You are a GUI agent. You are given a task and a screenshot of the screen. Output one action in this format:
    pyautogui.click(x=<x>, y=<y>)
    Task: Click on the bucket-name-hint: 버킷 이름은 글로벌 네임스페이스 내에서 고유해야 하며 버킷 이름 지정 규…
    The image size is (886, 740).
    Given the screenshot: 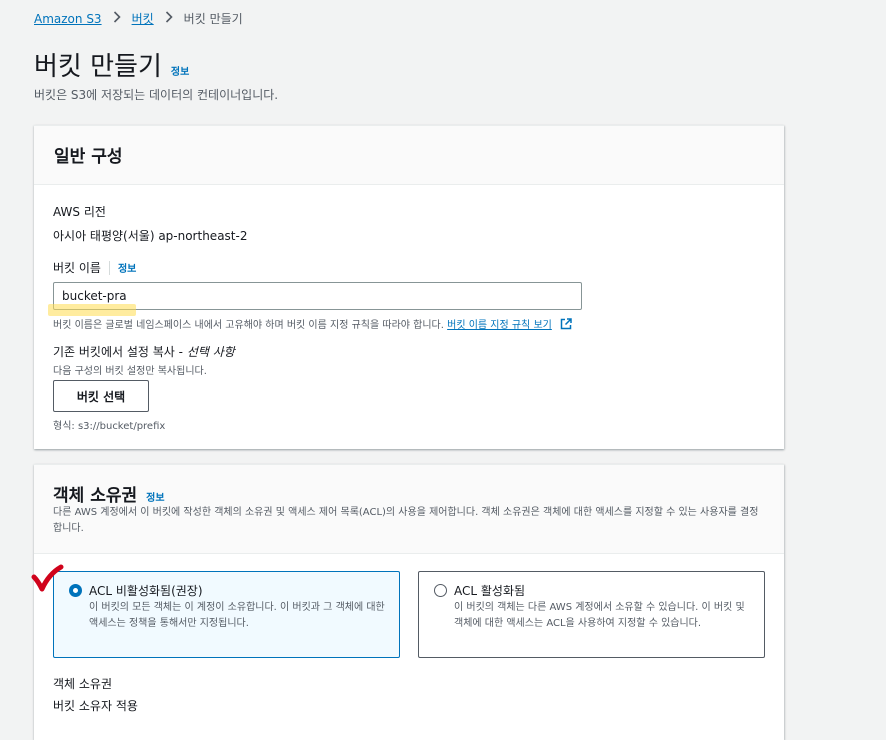 What is the action you would take?
    pyautogui.click(x=312, y=324)
    